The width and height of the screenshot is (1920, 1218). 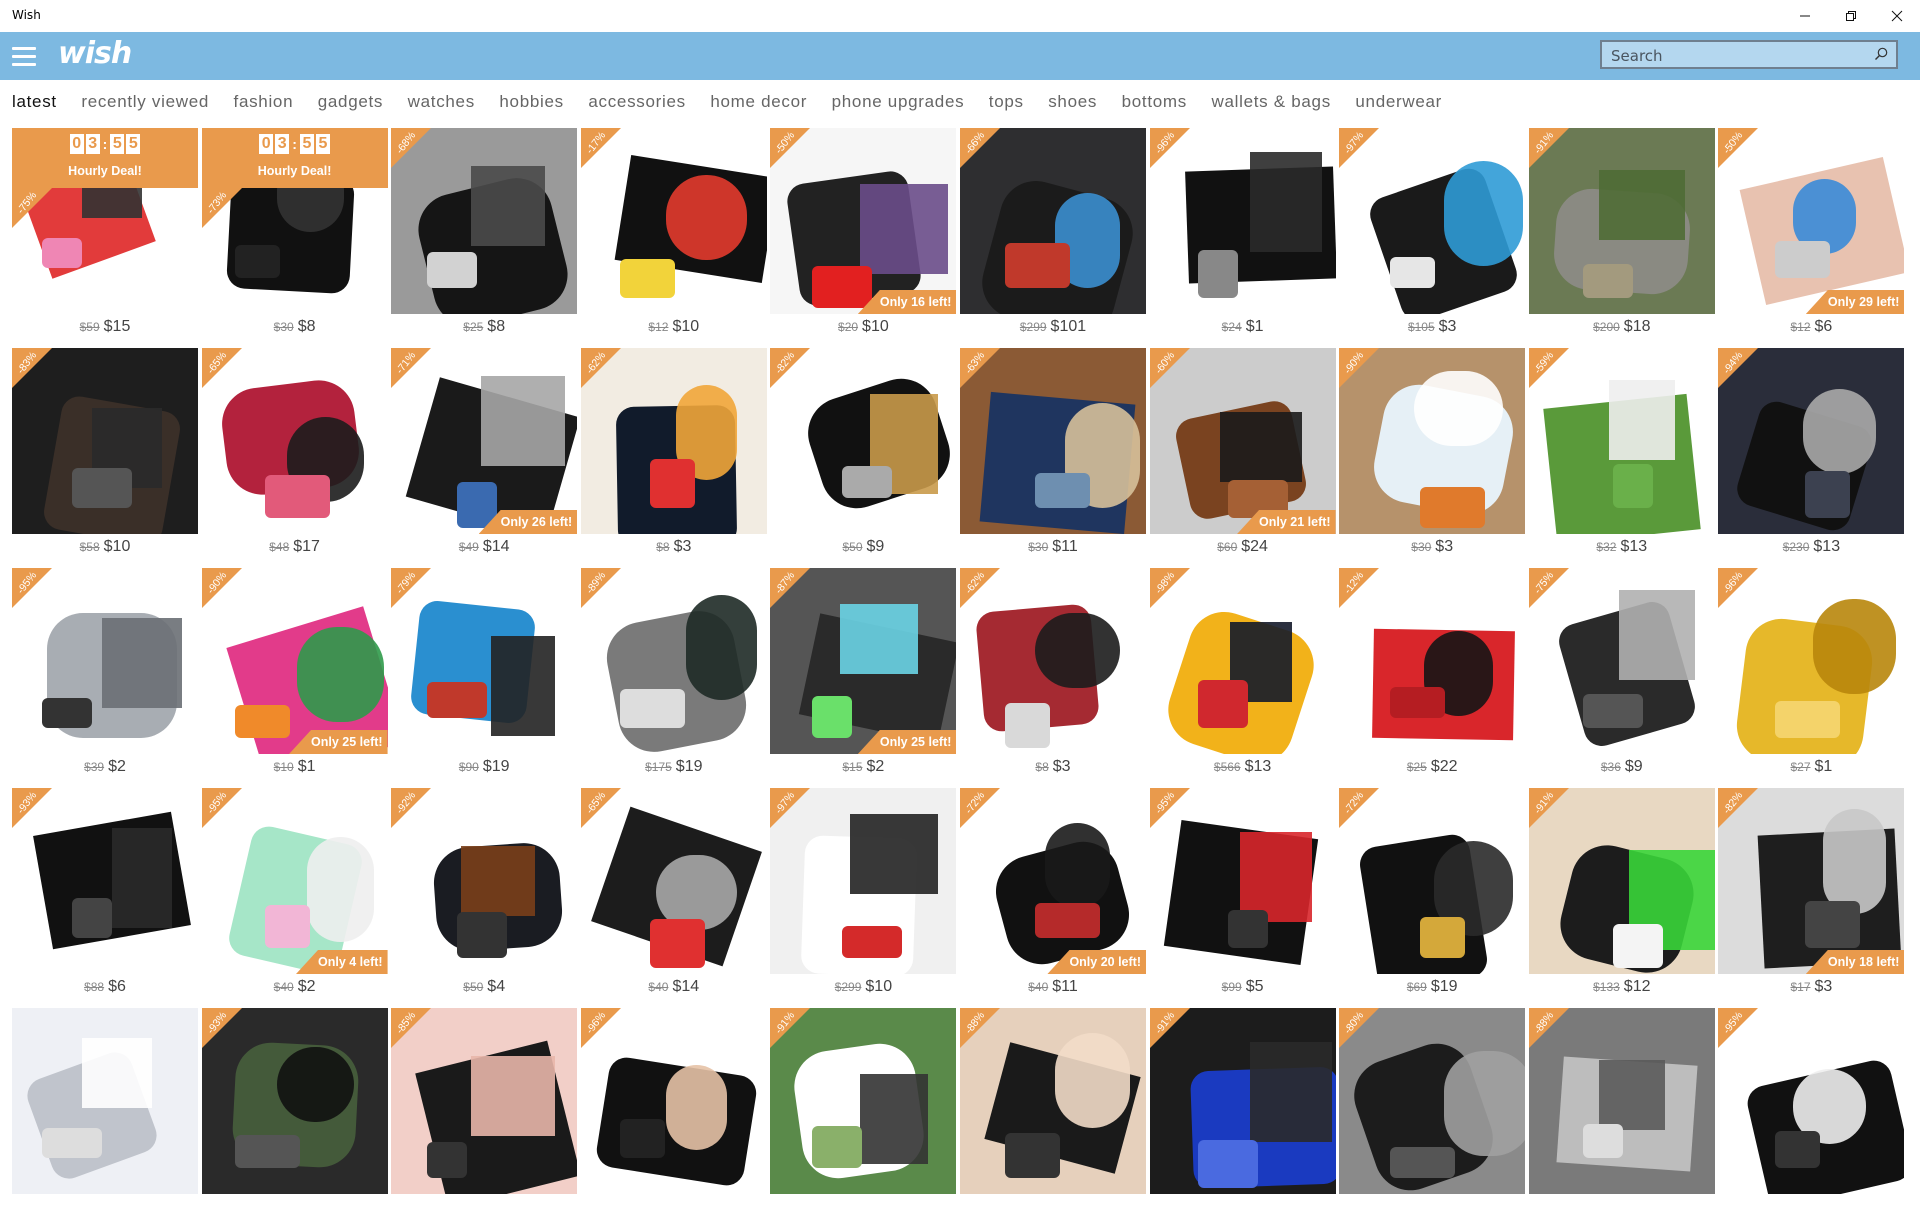 I want to click on product-card: -12% $25 $22, so click(x=1432, y=673).